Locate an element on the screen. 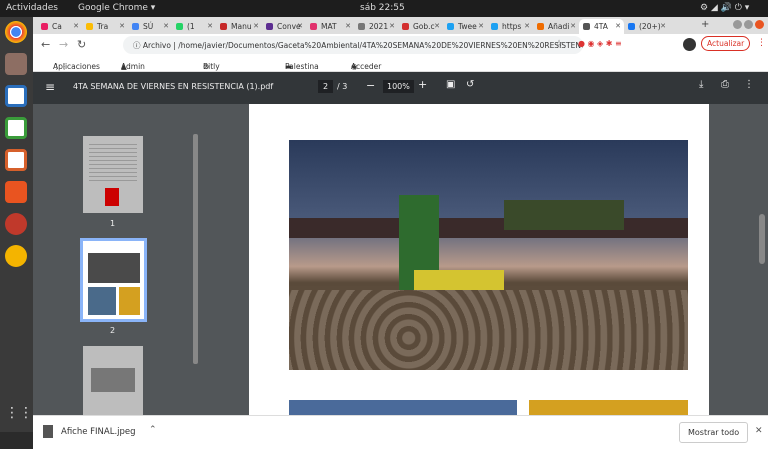 The width and height of the screenshot is (768, 449). tab: (20+) ✕ is located at coordinates (646, 26).